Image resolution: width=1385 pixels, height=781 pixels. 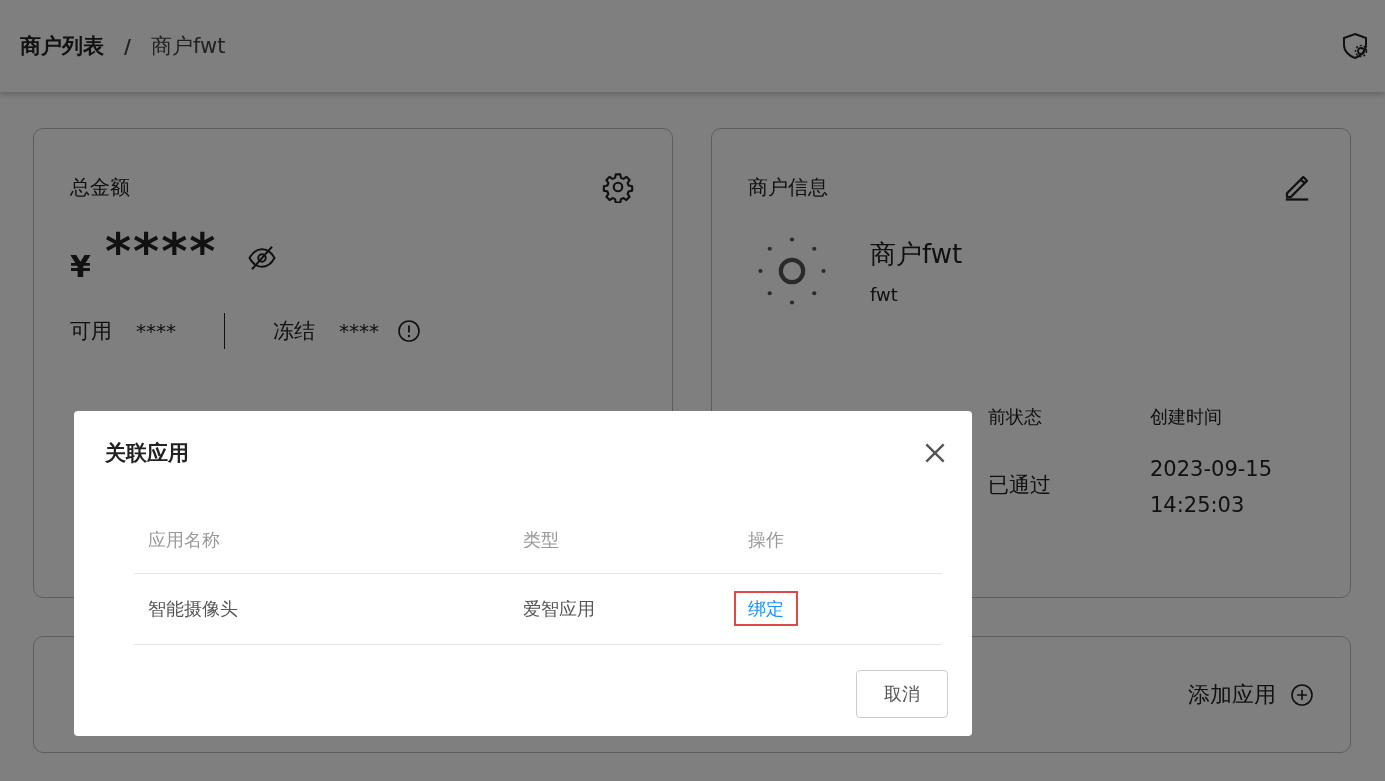 I want to click on table-cell-text: 智能摄像头, so click(x=193, y=609).